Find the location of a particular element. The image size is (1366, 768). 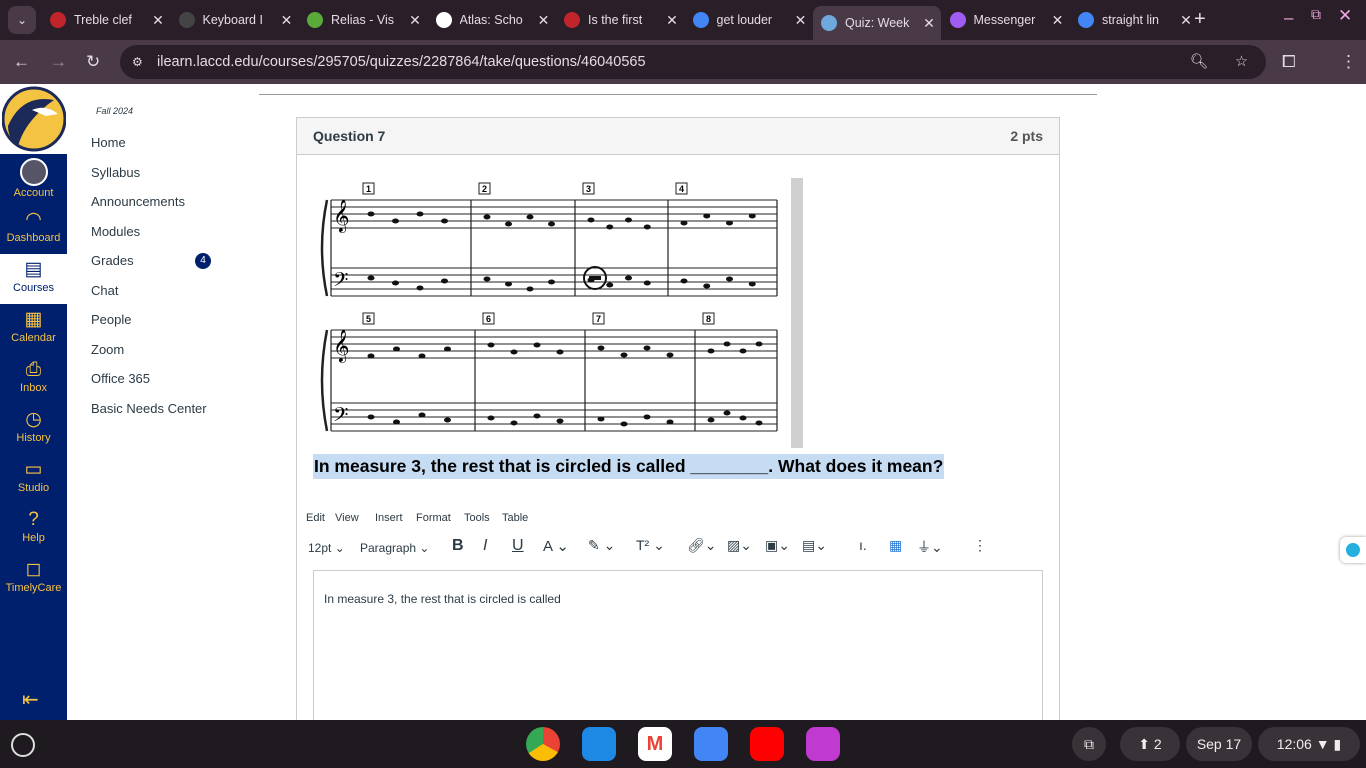

course-nav-chat: Chat is located at coordinates (104, 290).